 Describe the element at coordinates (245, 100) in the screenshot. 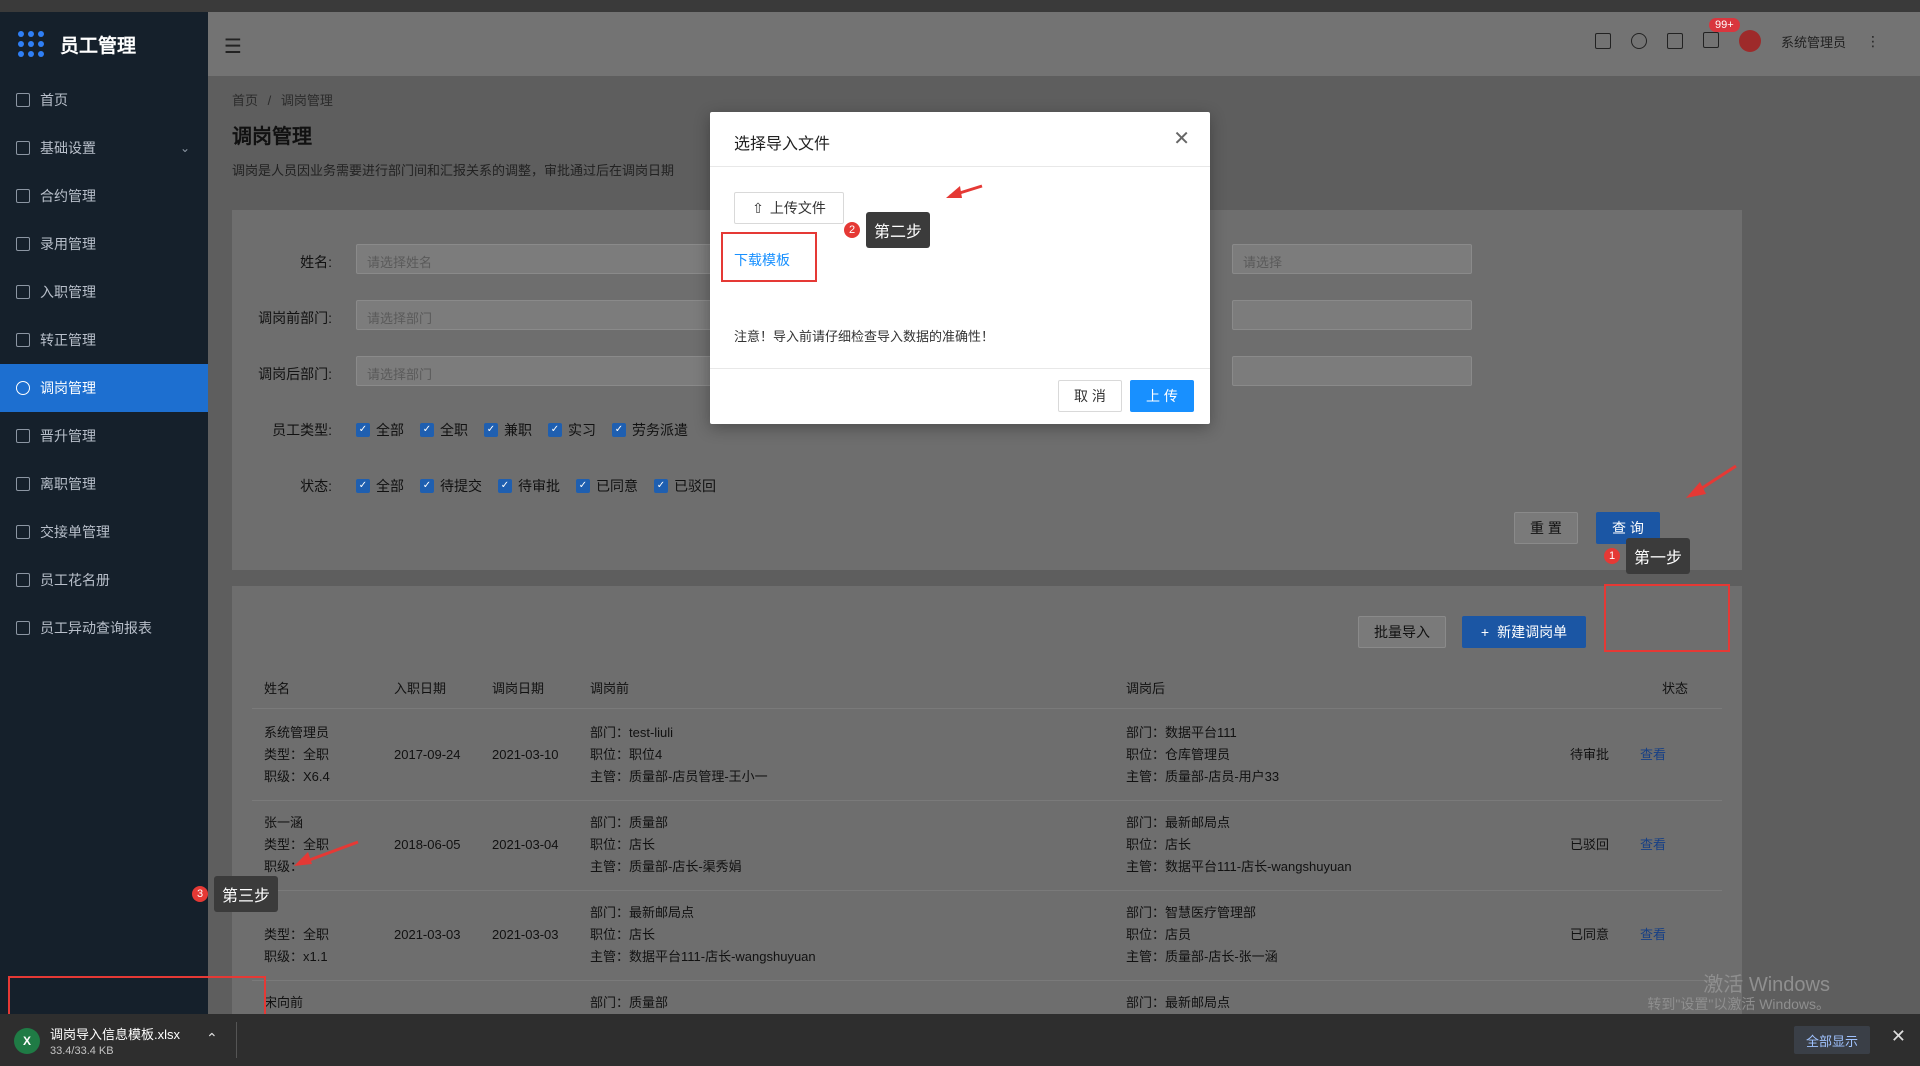

I see `breadcrumb-home: 首页` at that location.